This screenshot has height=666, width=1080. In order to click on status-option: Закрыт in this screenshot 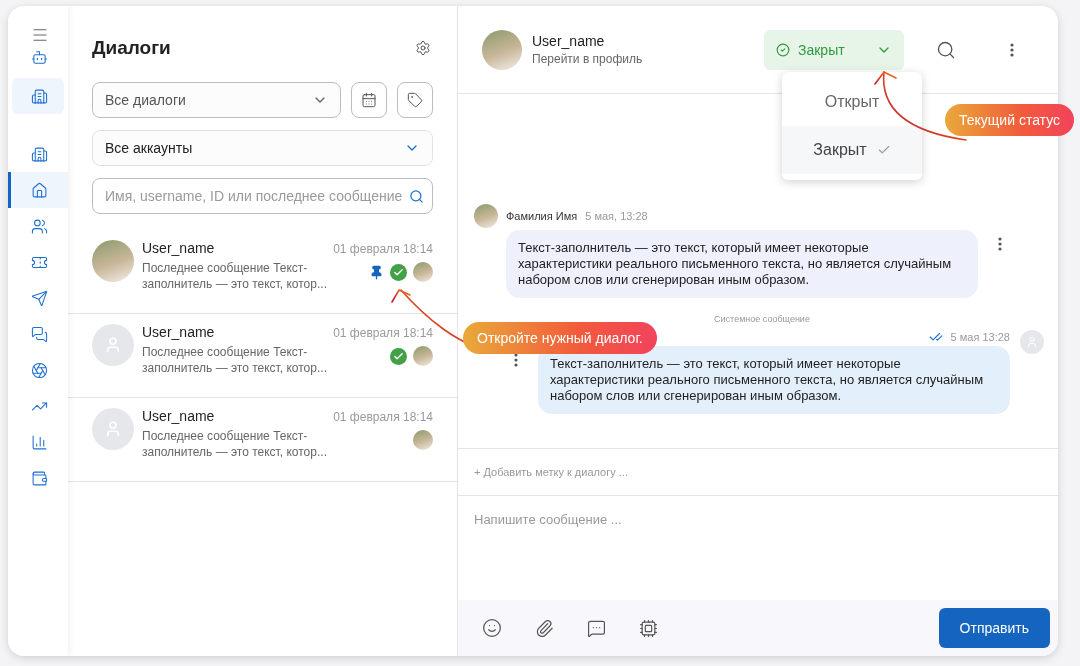, I will do `click(852, 150)`.